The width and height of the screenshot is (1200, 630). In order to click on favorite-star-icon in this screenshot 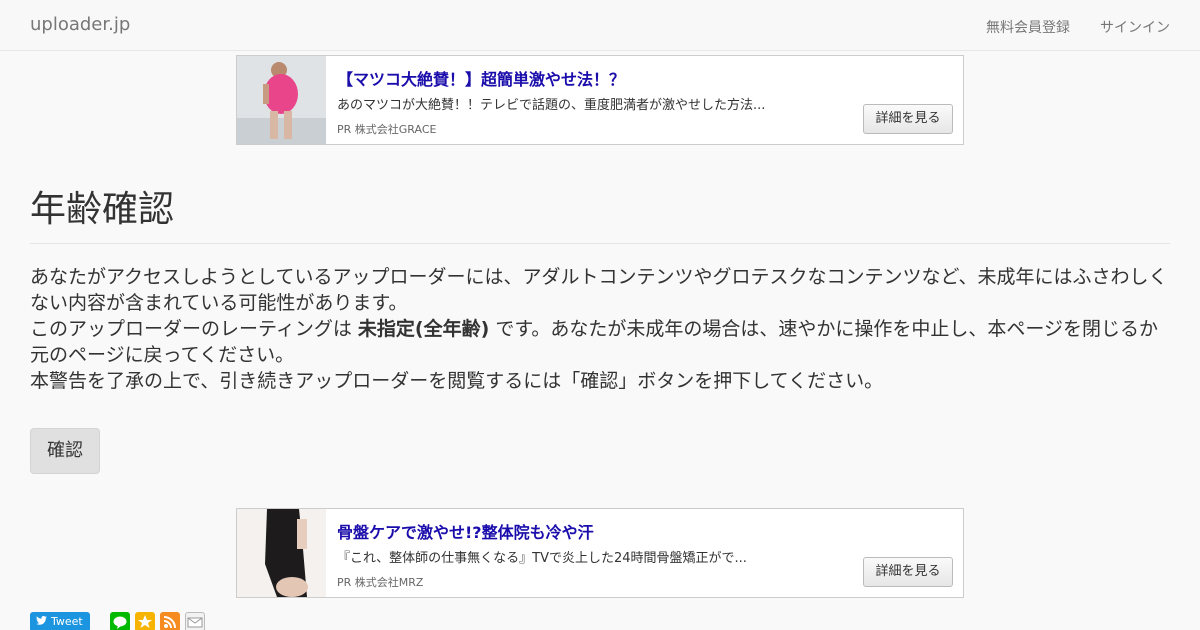, I will do `click(145, 621)`.